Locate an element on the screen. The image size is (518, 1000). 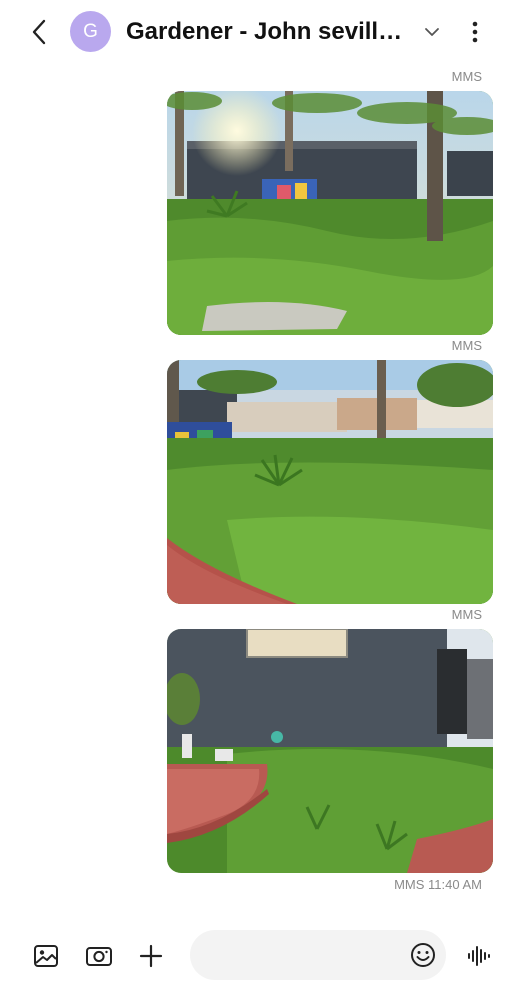
camera-icon is located at coordinates (99, 956).